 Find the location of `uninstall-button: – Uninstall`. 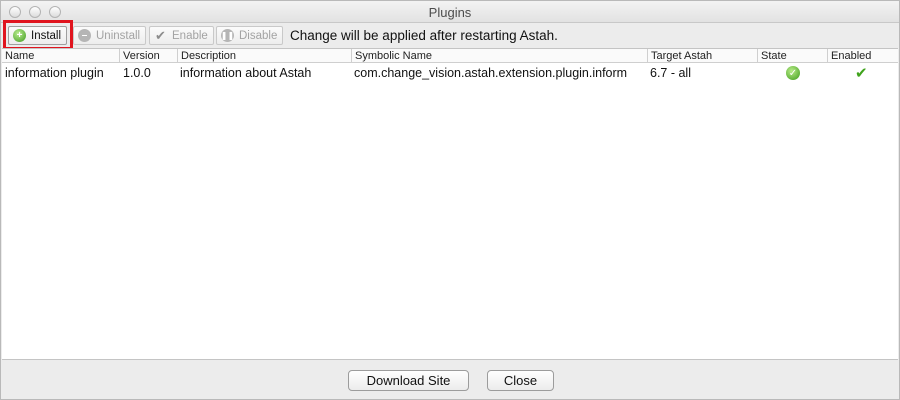

uninstall-button: – Uninstall is located at coordinates (110, 35).